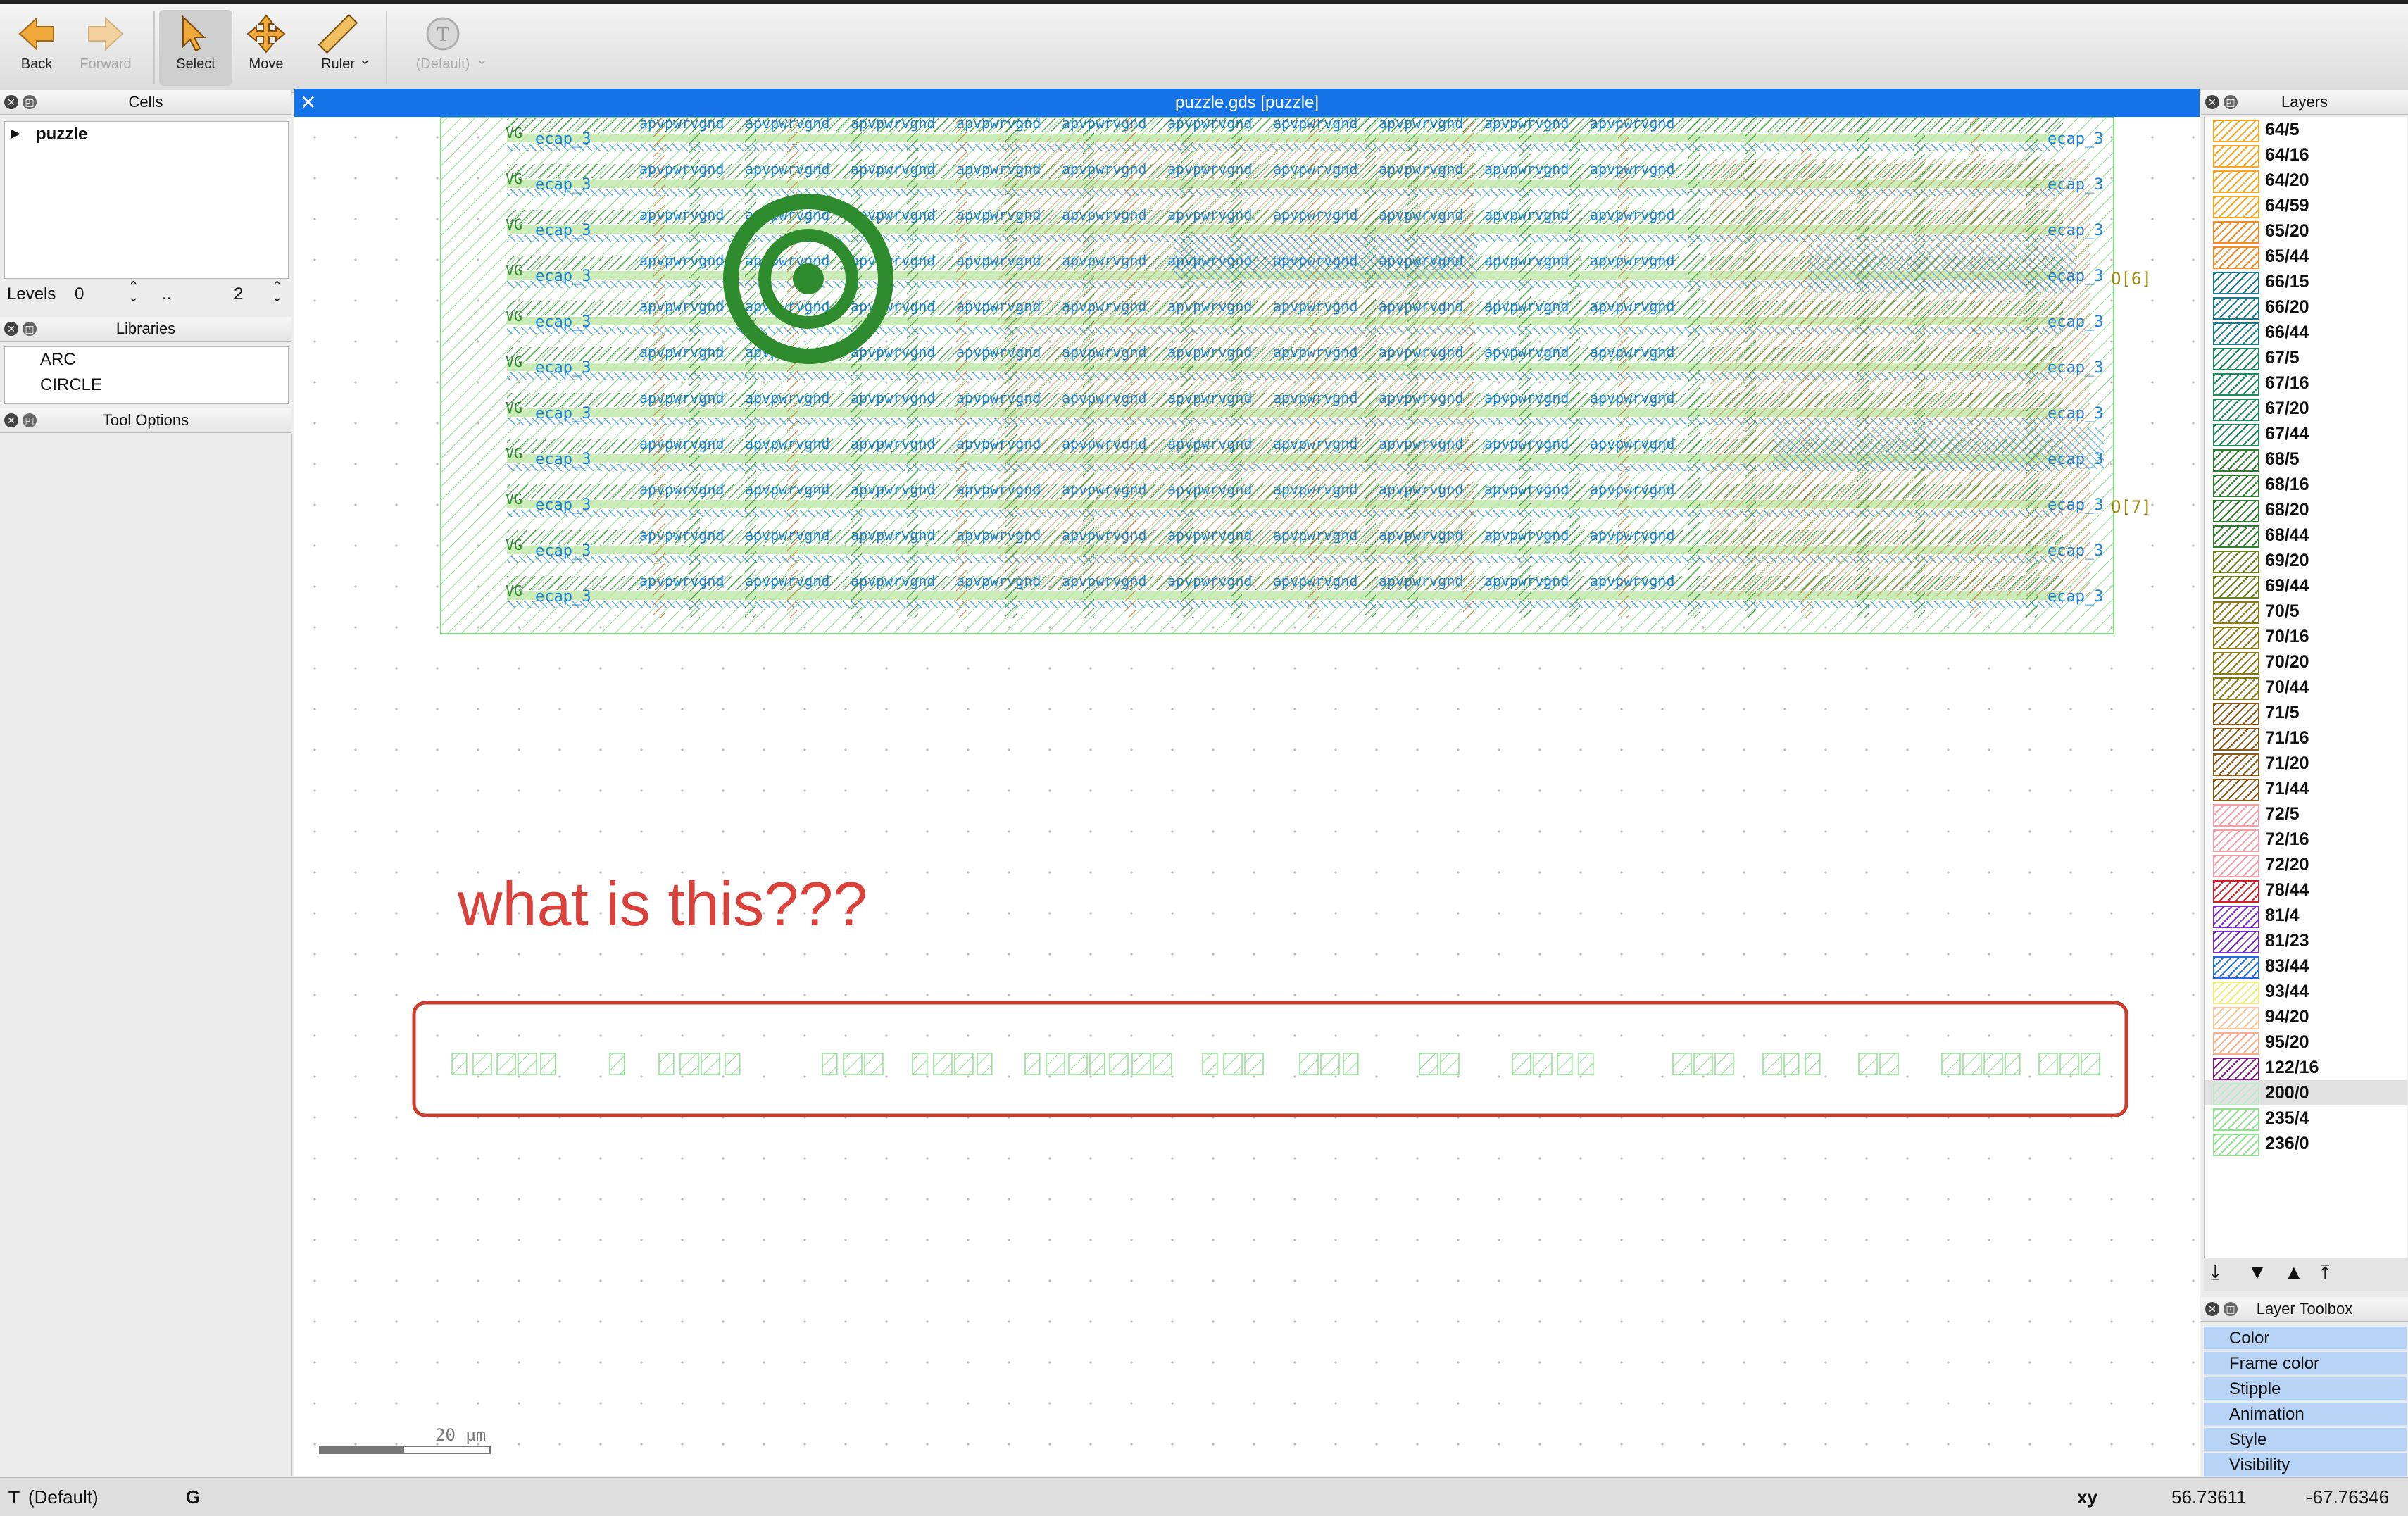  Describe the element at coordinates (2306, 180) in the screenshot. I see `layer-row: 64/20` at that location.